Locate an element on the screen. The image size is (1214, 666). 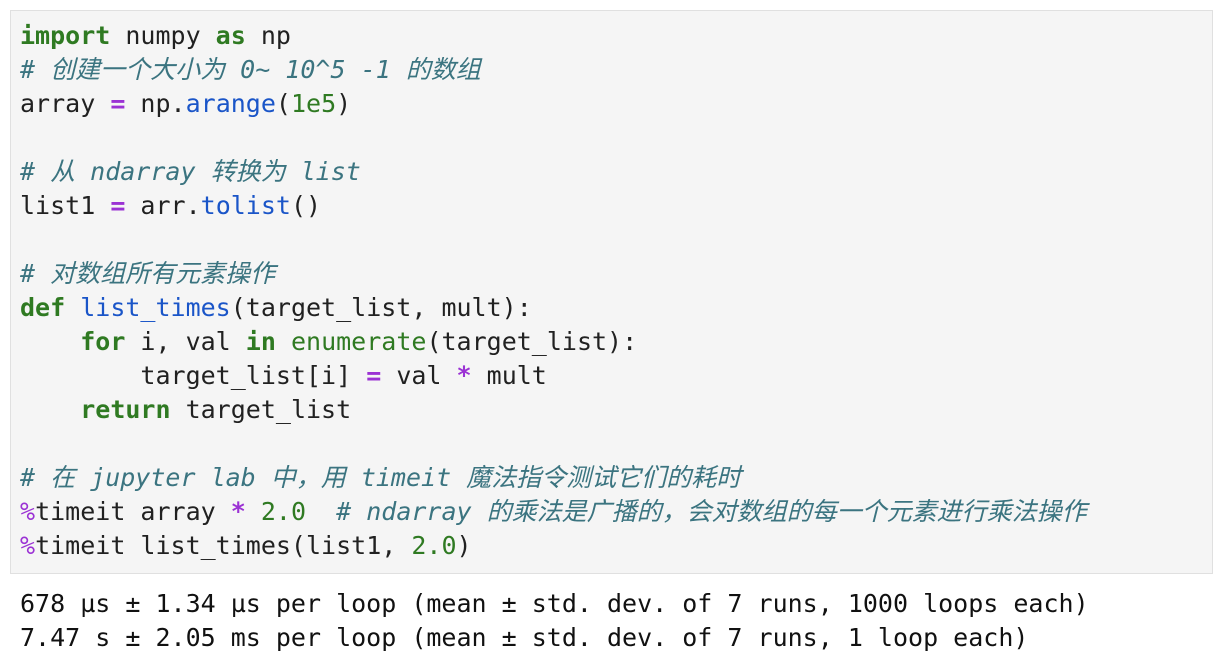
code-line-2: # 创建一个大小为 0~ 10^5 -1 的数组 is located at coordinates (553, 70).